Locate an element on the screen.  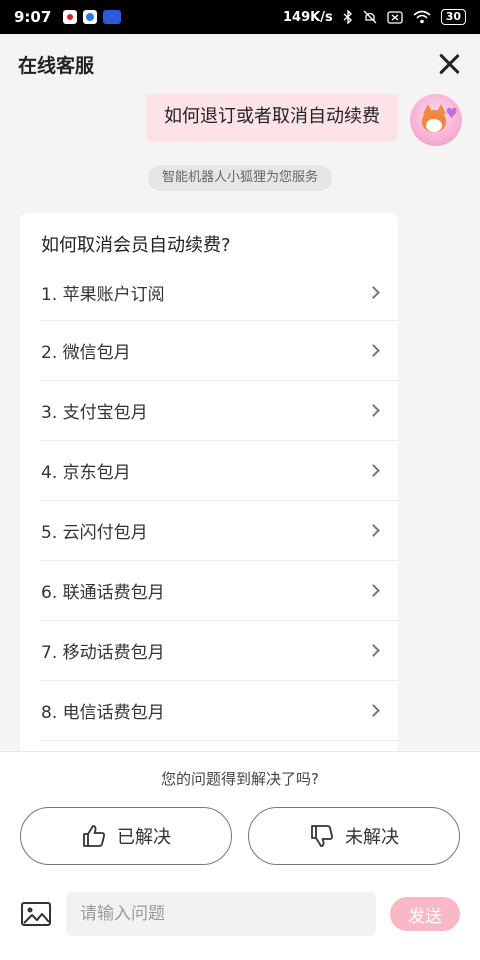
notification-icons is located at coordinates (92, 17).